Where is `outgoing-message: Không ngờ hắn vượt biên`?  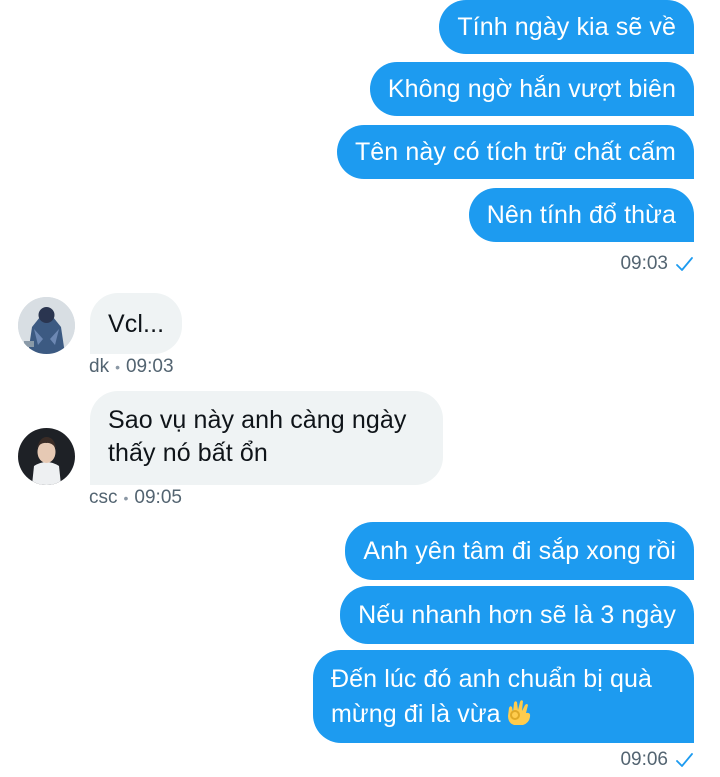 outgoing-message: Không ngờ hắn vượt biên is located at coordinates (531, 89).